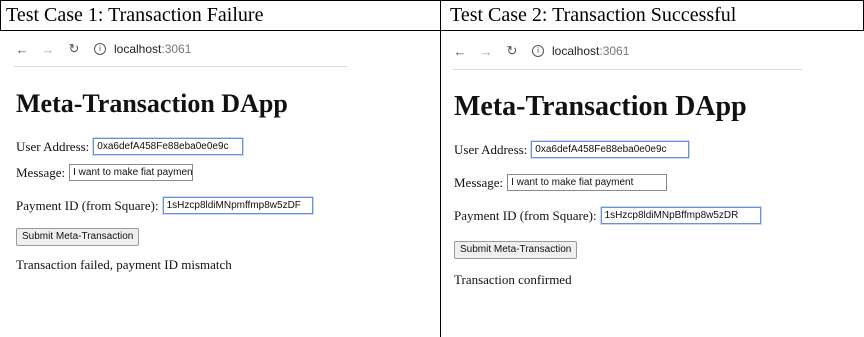 The image size is (864, 337). I want to click on payment-id-input: 1sHzcp8ldiMNpBffmp8w5zDR, so click(680, 215).